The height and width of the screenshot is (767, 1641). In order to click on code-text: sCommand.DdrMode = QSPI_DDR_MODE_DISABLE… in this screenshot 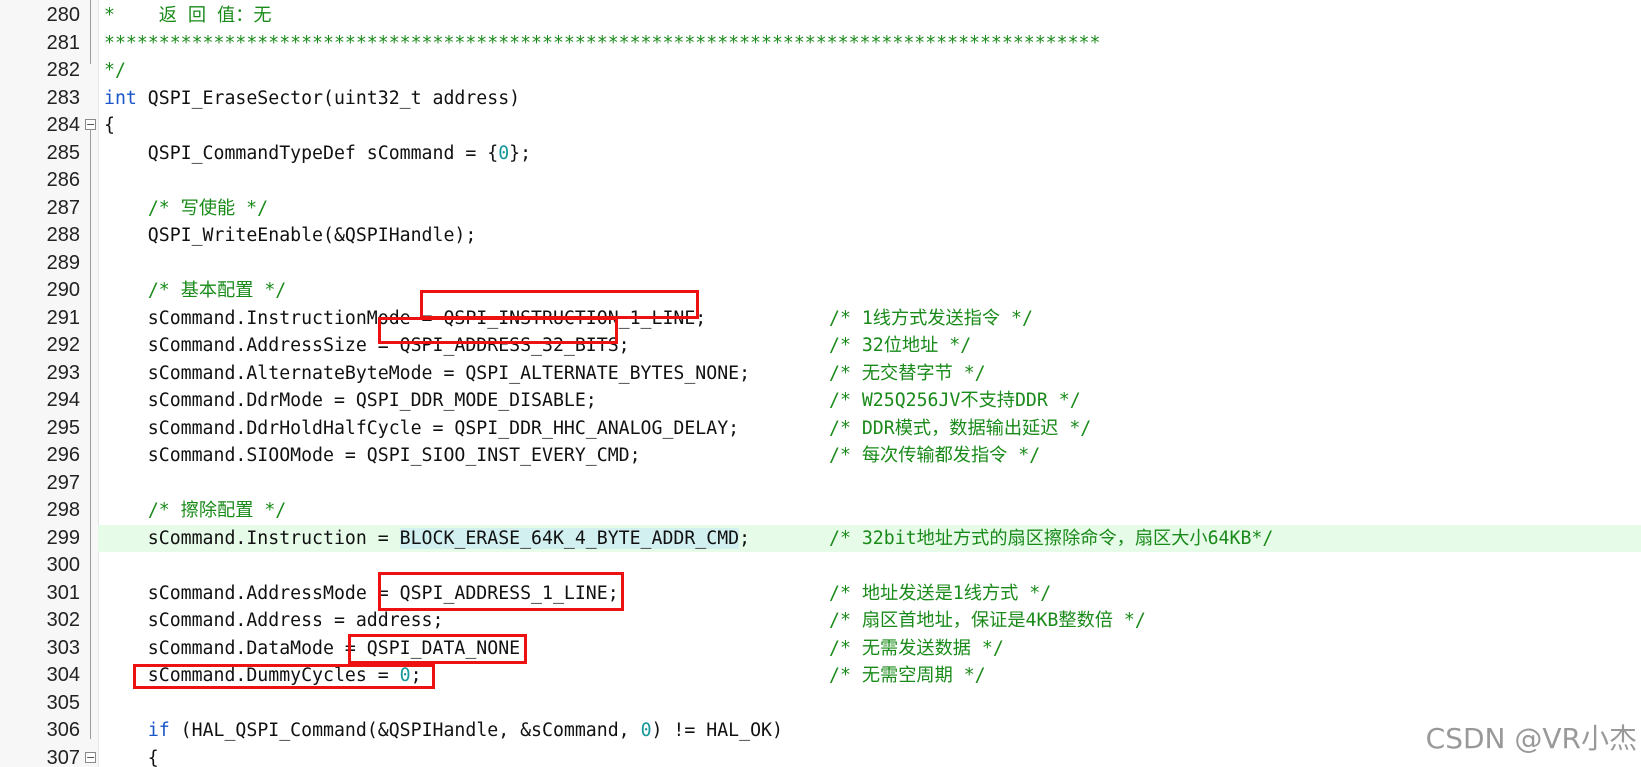, I will do `click(350, 401)`.